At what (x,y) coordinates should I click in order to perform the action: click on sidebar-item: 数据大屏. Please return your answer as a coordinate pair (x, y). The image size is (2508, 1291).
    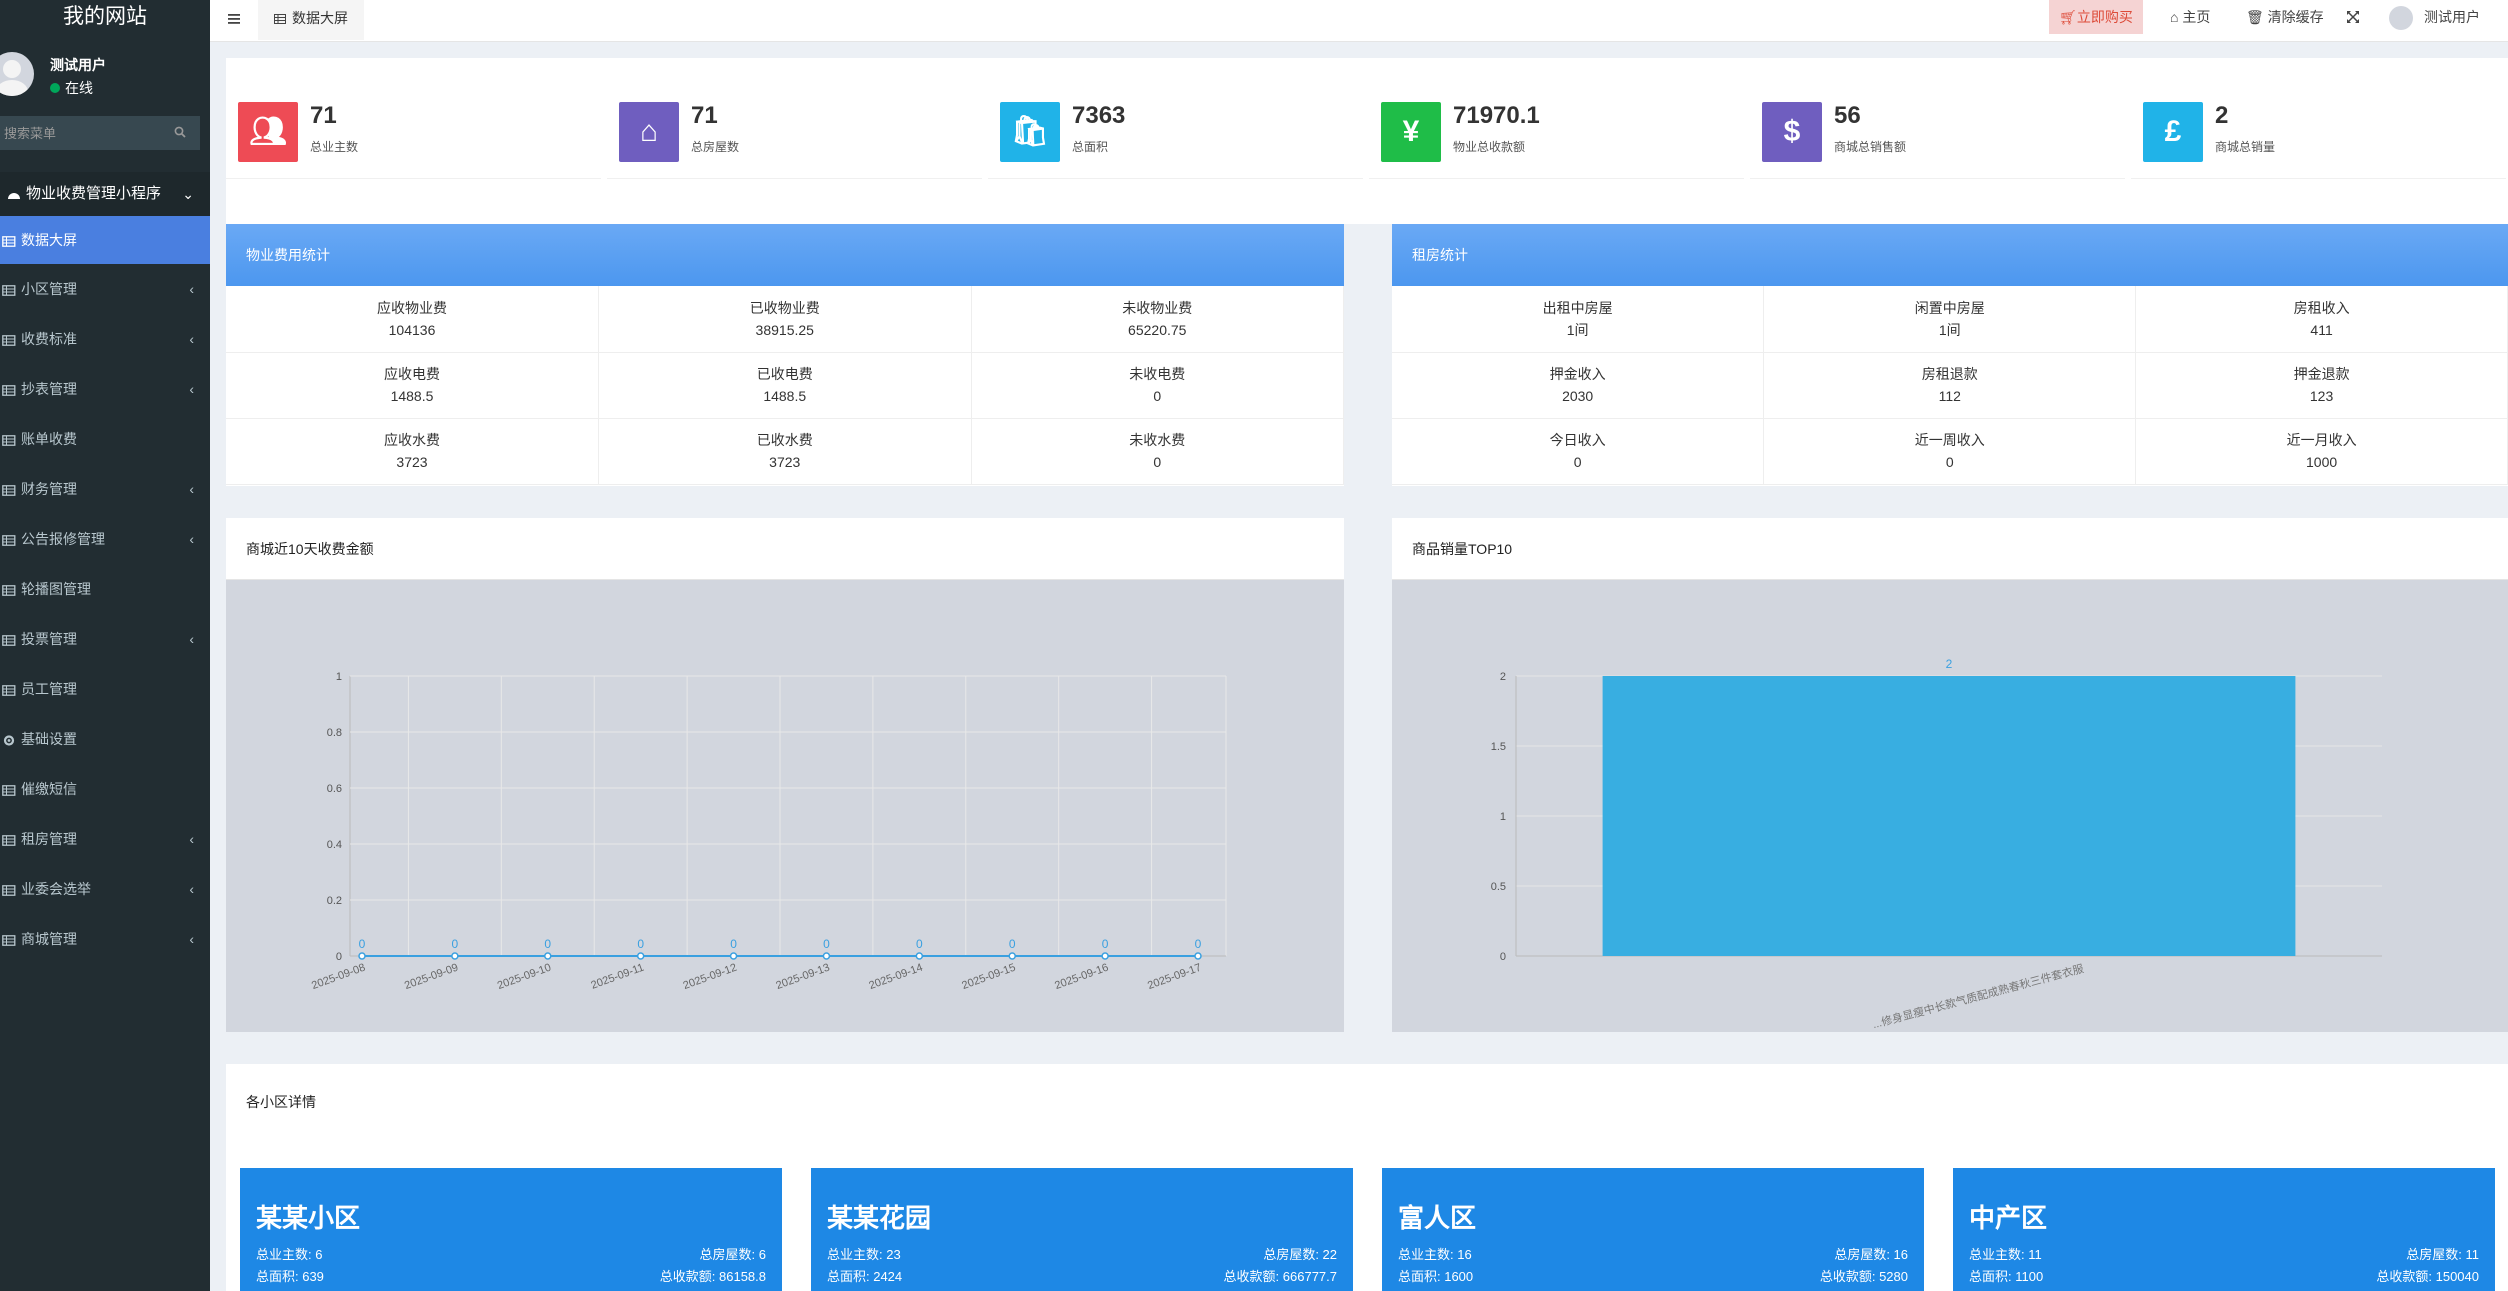
    Looking at the image, I should click on (105, 240).